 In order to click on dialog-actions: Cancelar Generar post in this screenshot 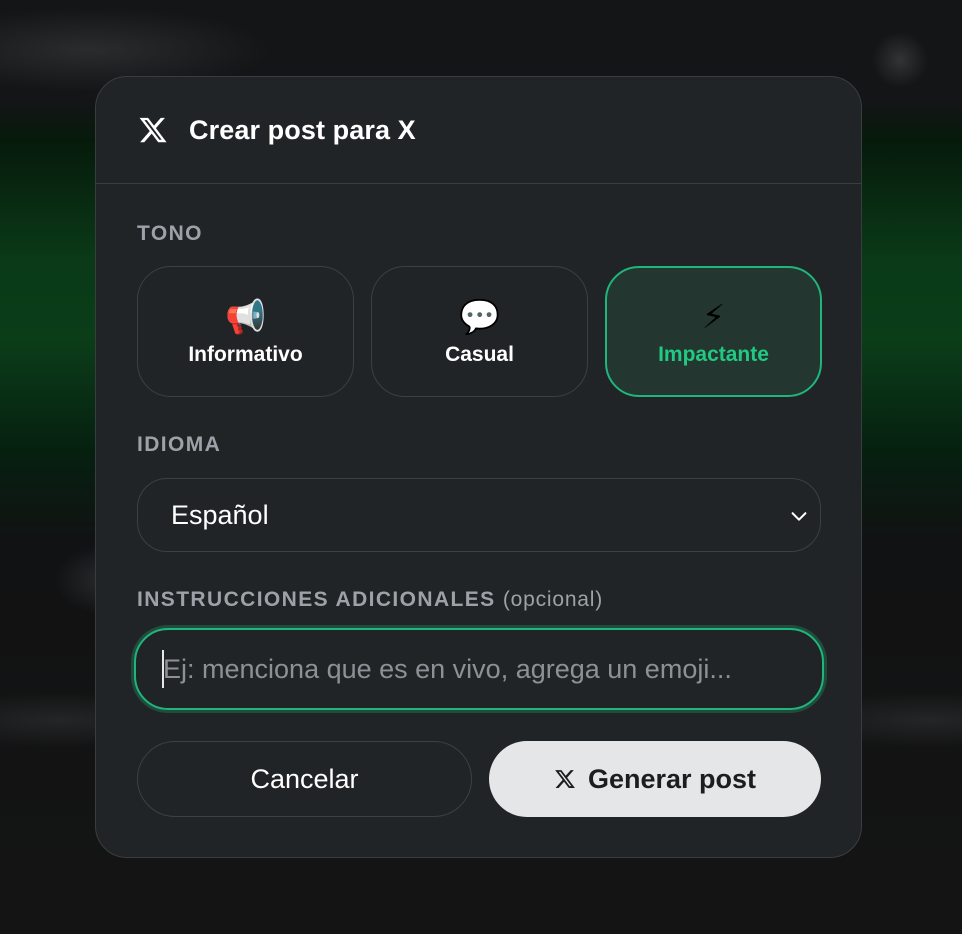, I will do `click(479, 779)`.